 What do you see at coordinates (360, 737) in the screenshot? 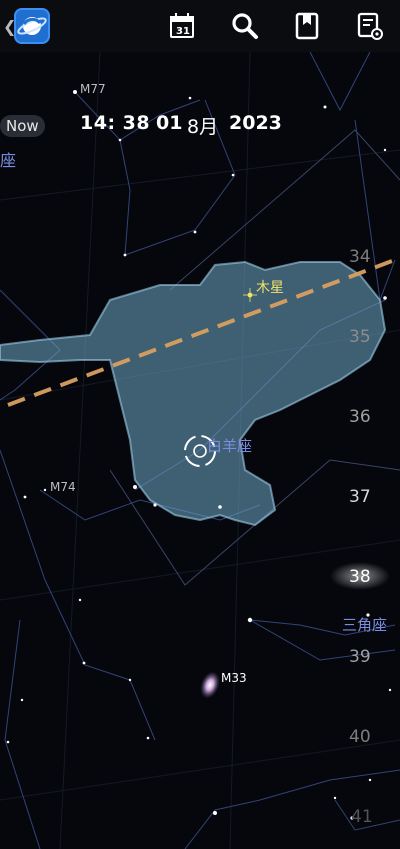
I see `dec-tick: 40` at bounding box center [360, 737].